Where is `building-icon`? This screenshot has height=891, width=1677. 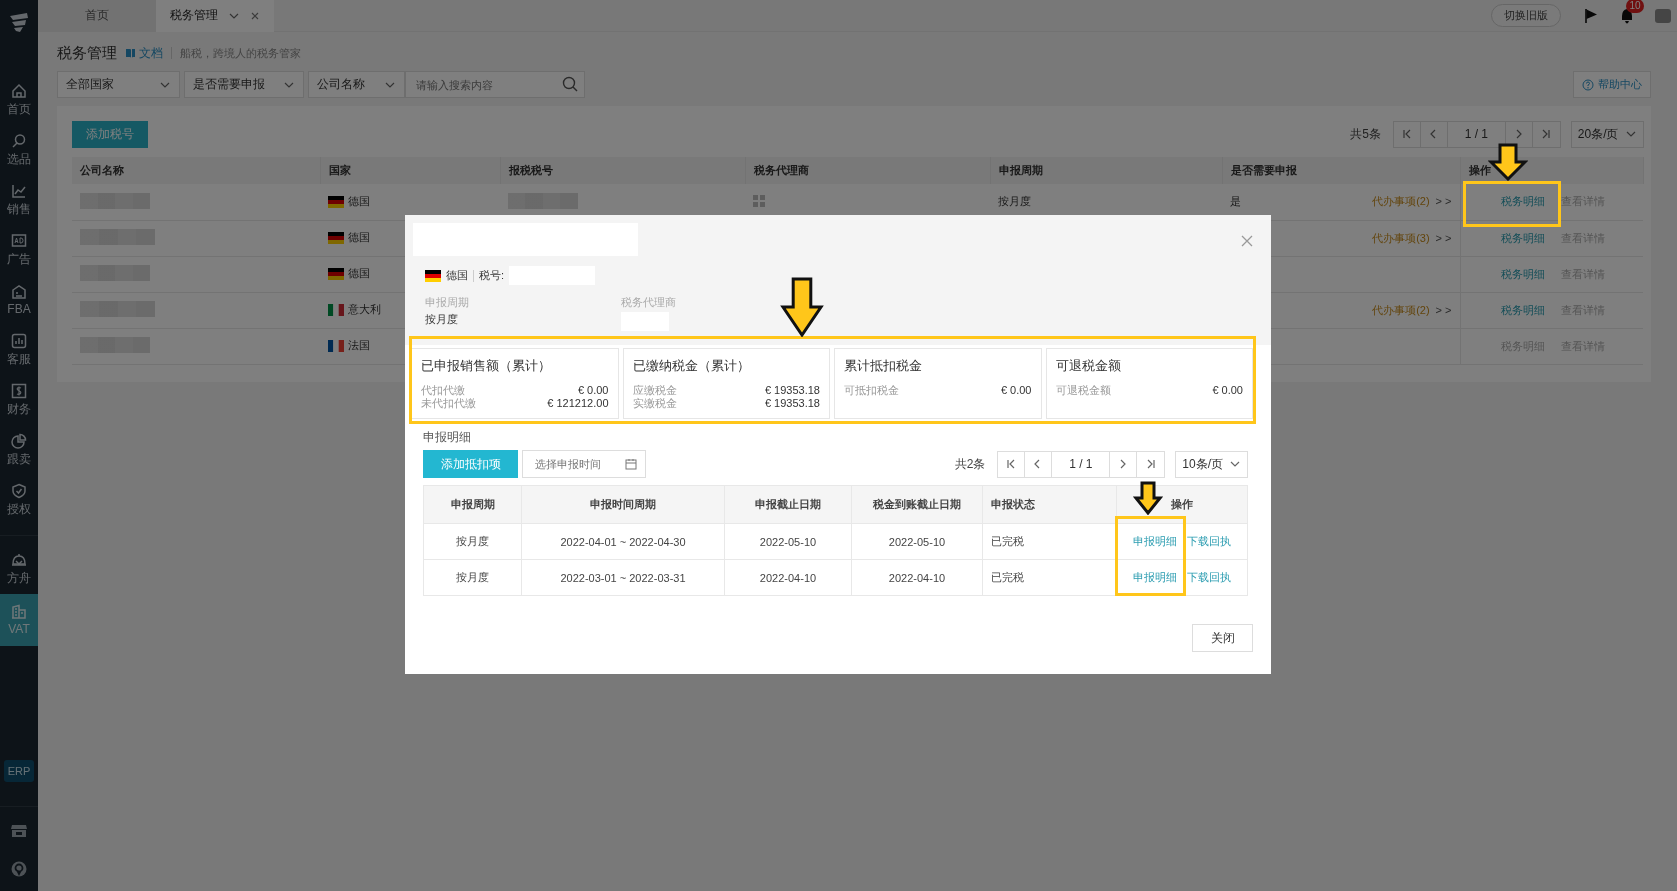
building-icon is located at coordinates (19, 612).